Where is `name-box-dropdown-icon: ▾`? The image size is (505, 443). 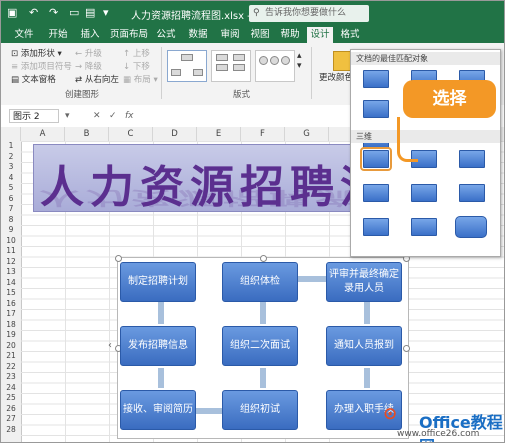 name-box-dropdown-icon: ▾ is located at coordinates (67, 116).